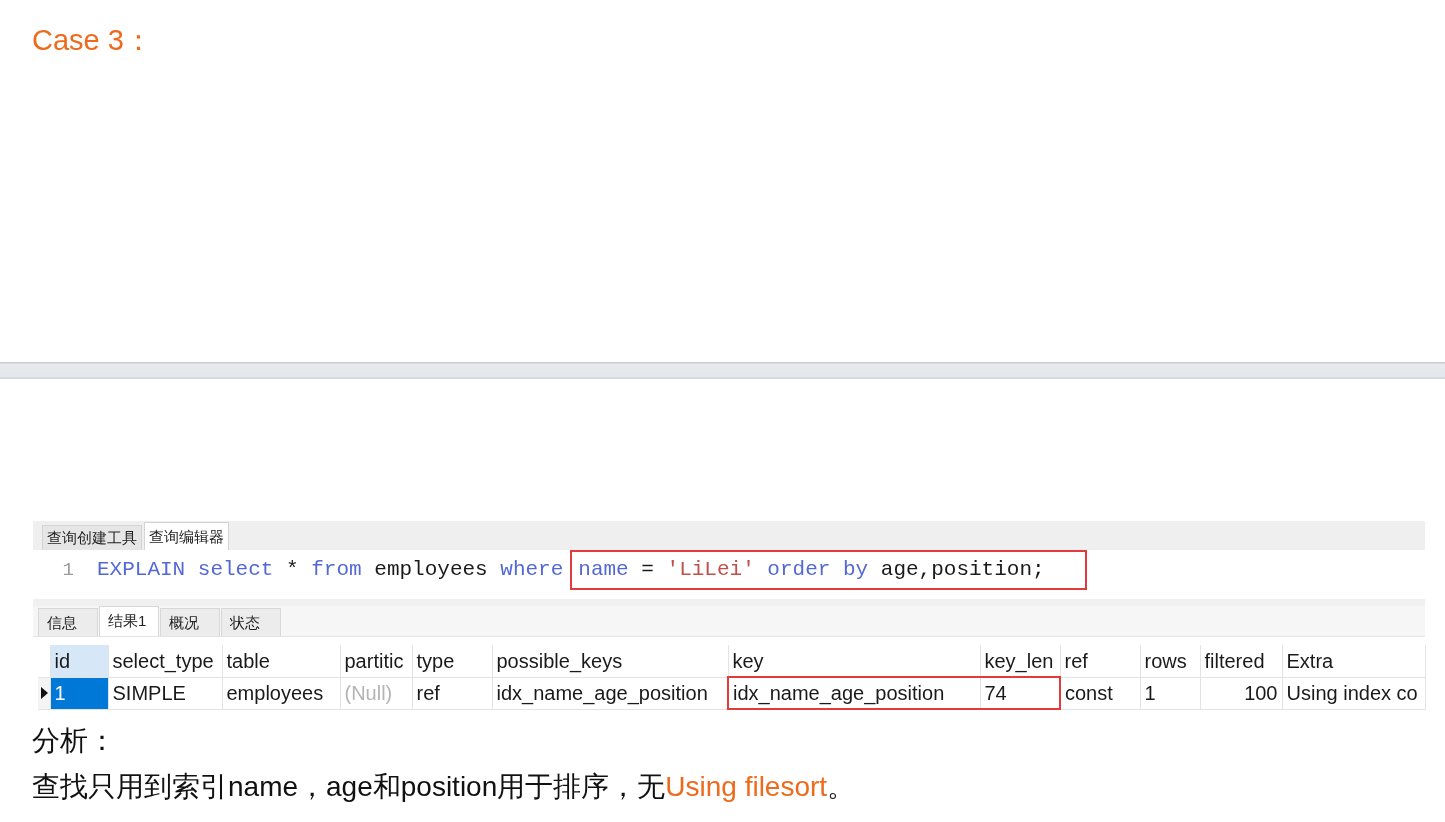 Image resolution: width=1445 pixels, height=822 pixels. What do you see at coordinates (330, 570) in the screenshot?
I see `code-text: EXPLAIN select * from employees where` at bounding box center [330, 570].